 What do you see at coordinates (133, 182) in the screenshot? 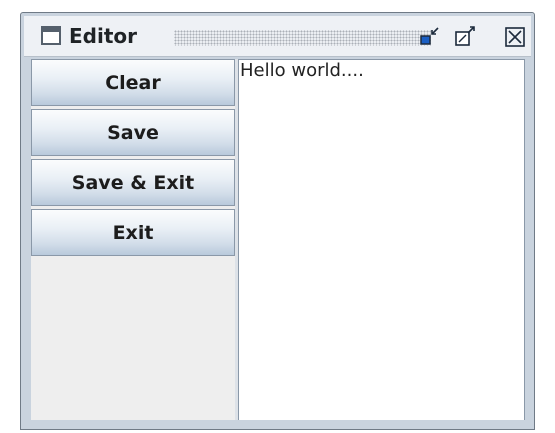
I see `save-and-exit-button: Save & Exit` at bounding box center [133, 182].